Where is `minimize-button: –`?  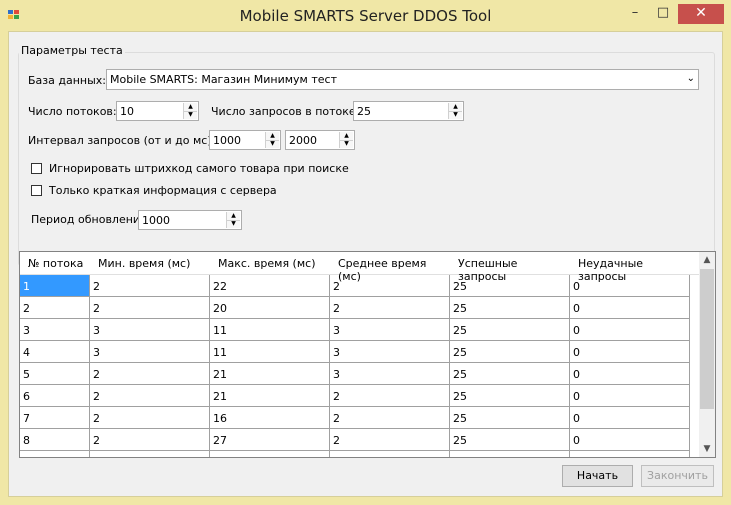
minimize-button: – is located at coordinates (635, 14).